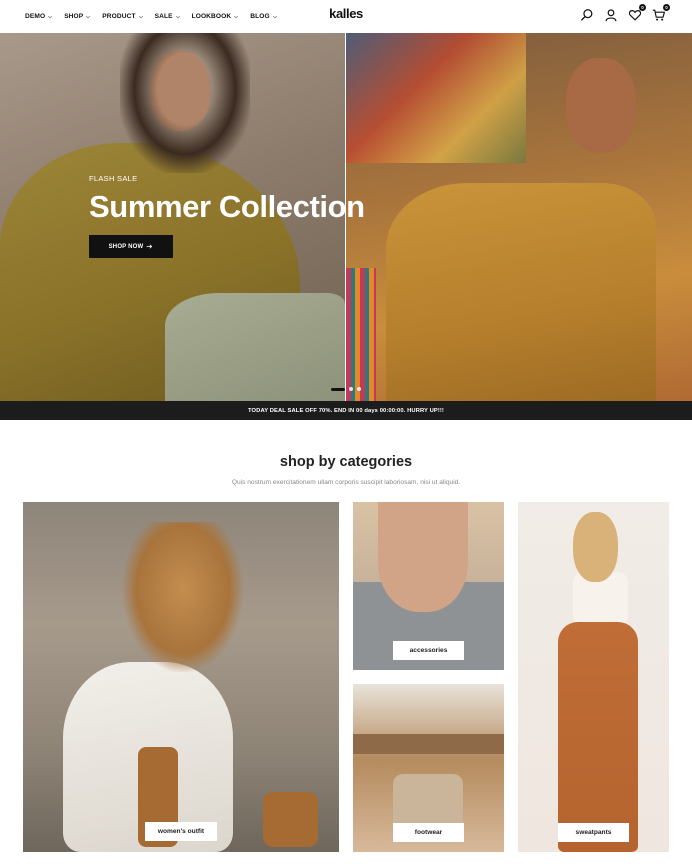  I want to click on cart-count-badge: 0, so click(666, 7).